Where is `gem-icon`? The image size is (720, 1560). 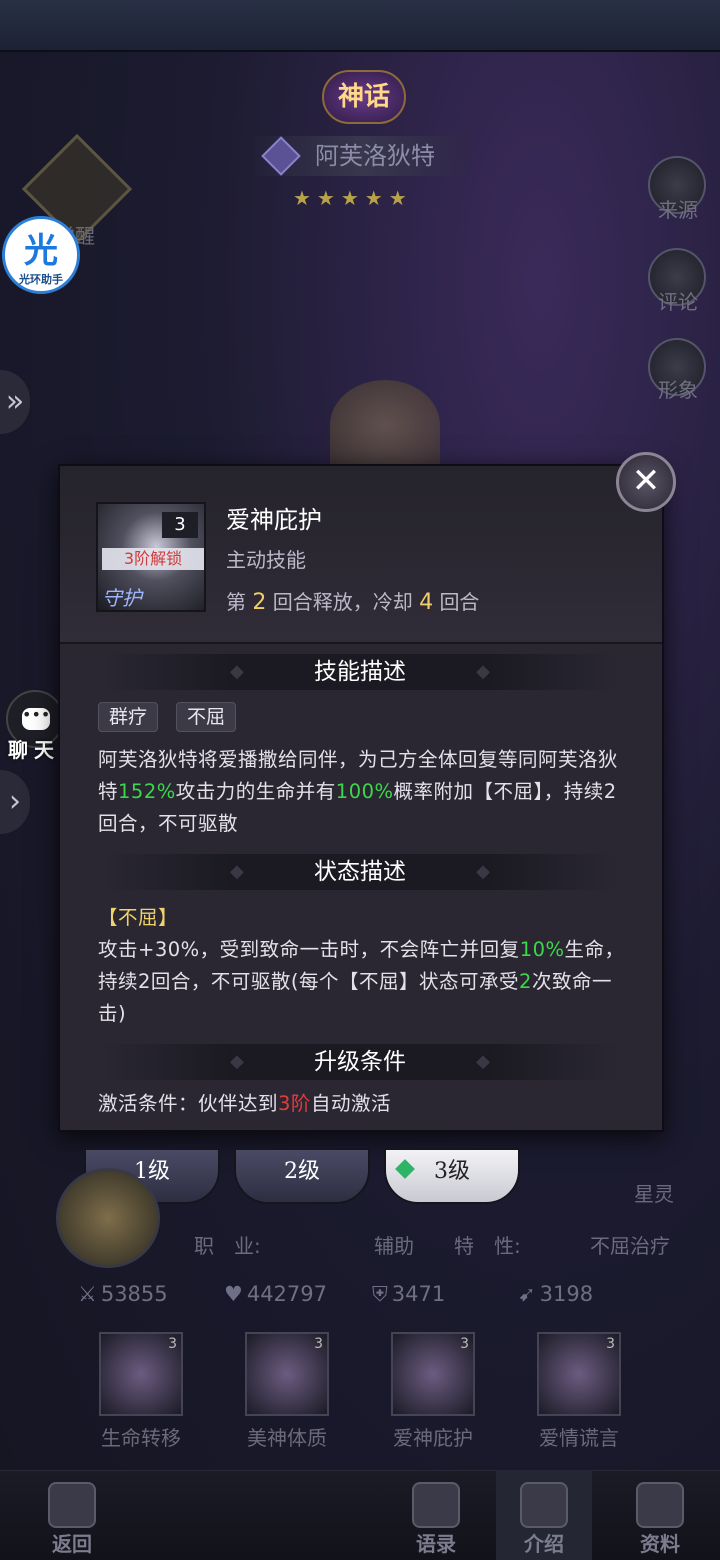 gem-icon is located at coordinates (281, 156).